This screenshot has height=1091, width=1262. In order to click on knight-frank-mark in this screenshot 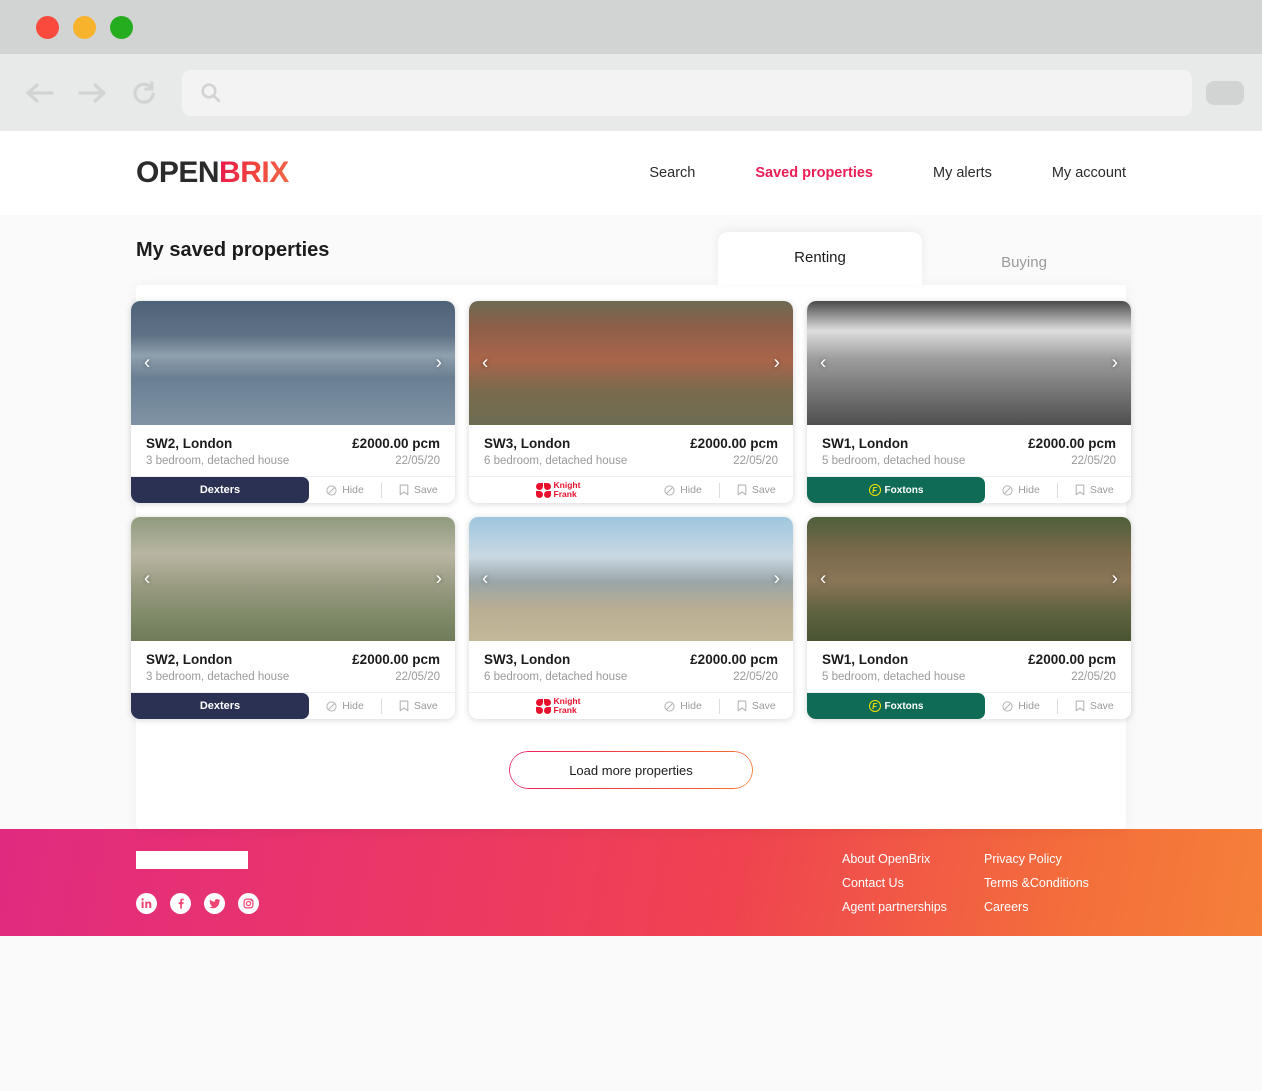, I will do `click(543, 706)`.